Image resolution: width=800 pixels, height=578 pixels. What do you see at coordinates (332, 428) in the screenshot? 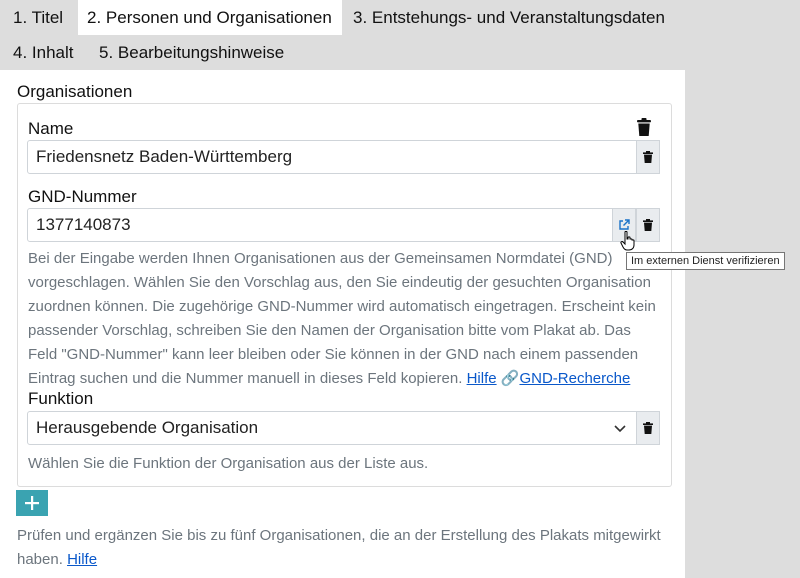
I see `function-select: Herausgebende Organisation` at bounding box center [332, 428].